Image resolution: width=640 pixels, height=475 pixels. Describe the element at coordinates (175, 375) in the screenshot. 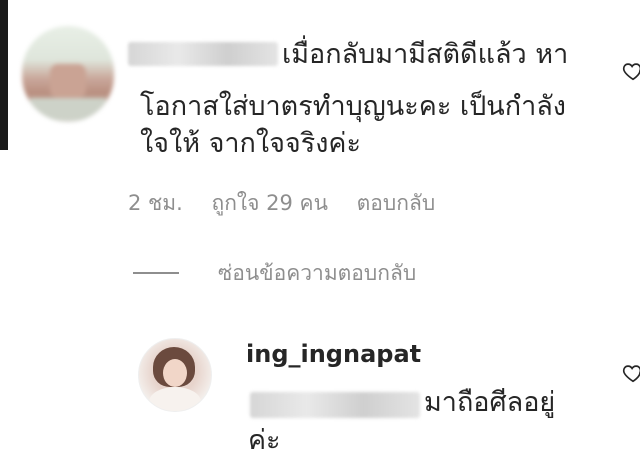

I see `reply-user-avatar` at that location.